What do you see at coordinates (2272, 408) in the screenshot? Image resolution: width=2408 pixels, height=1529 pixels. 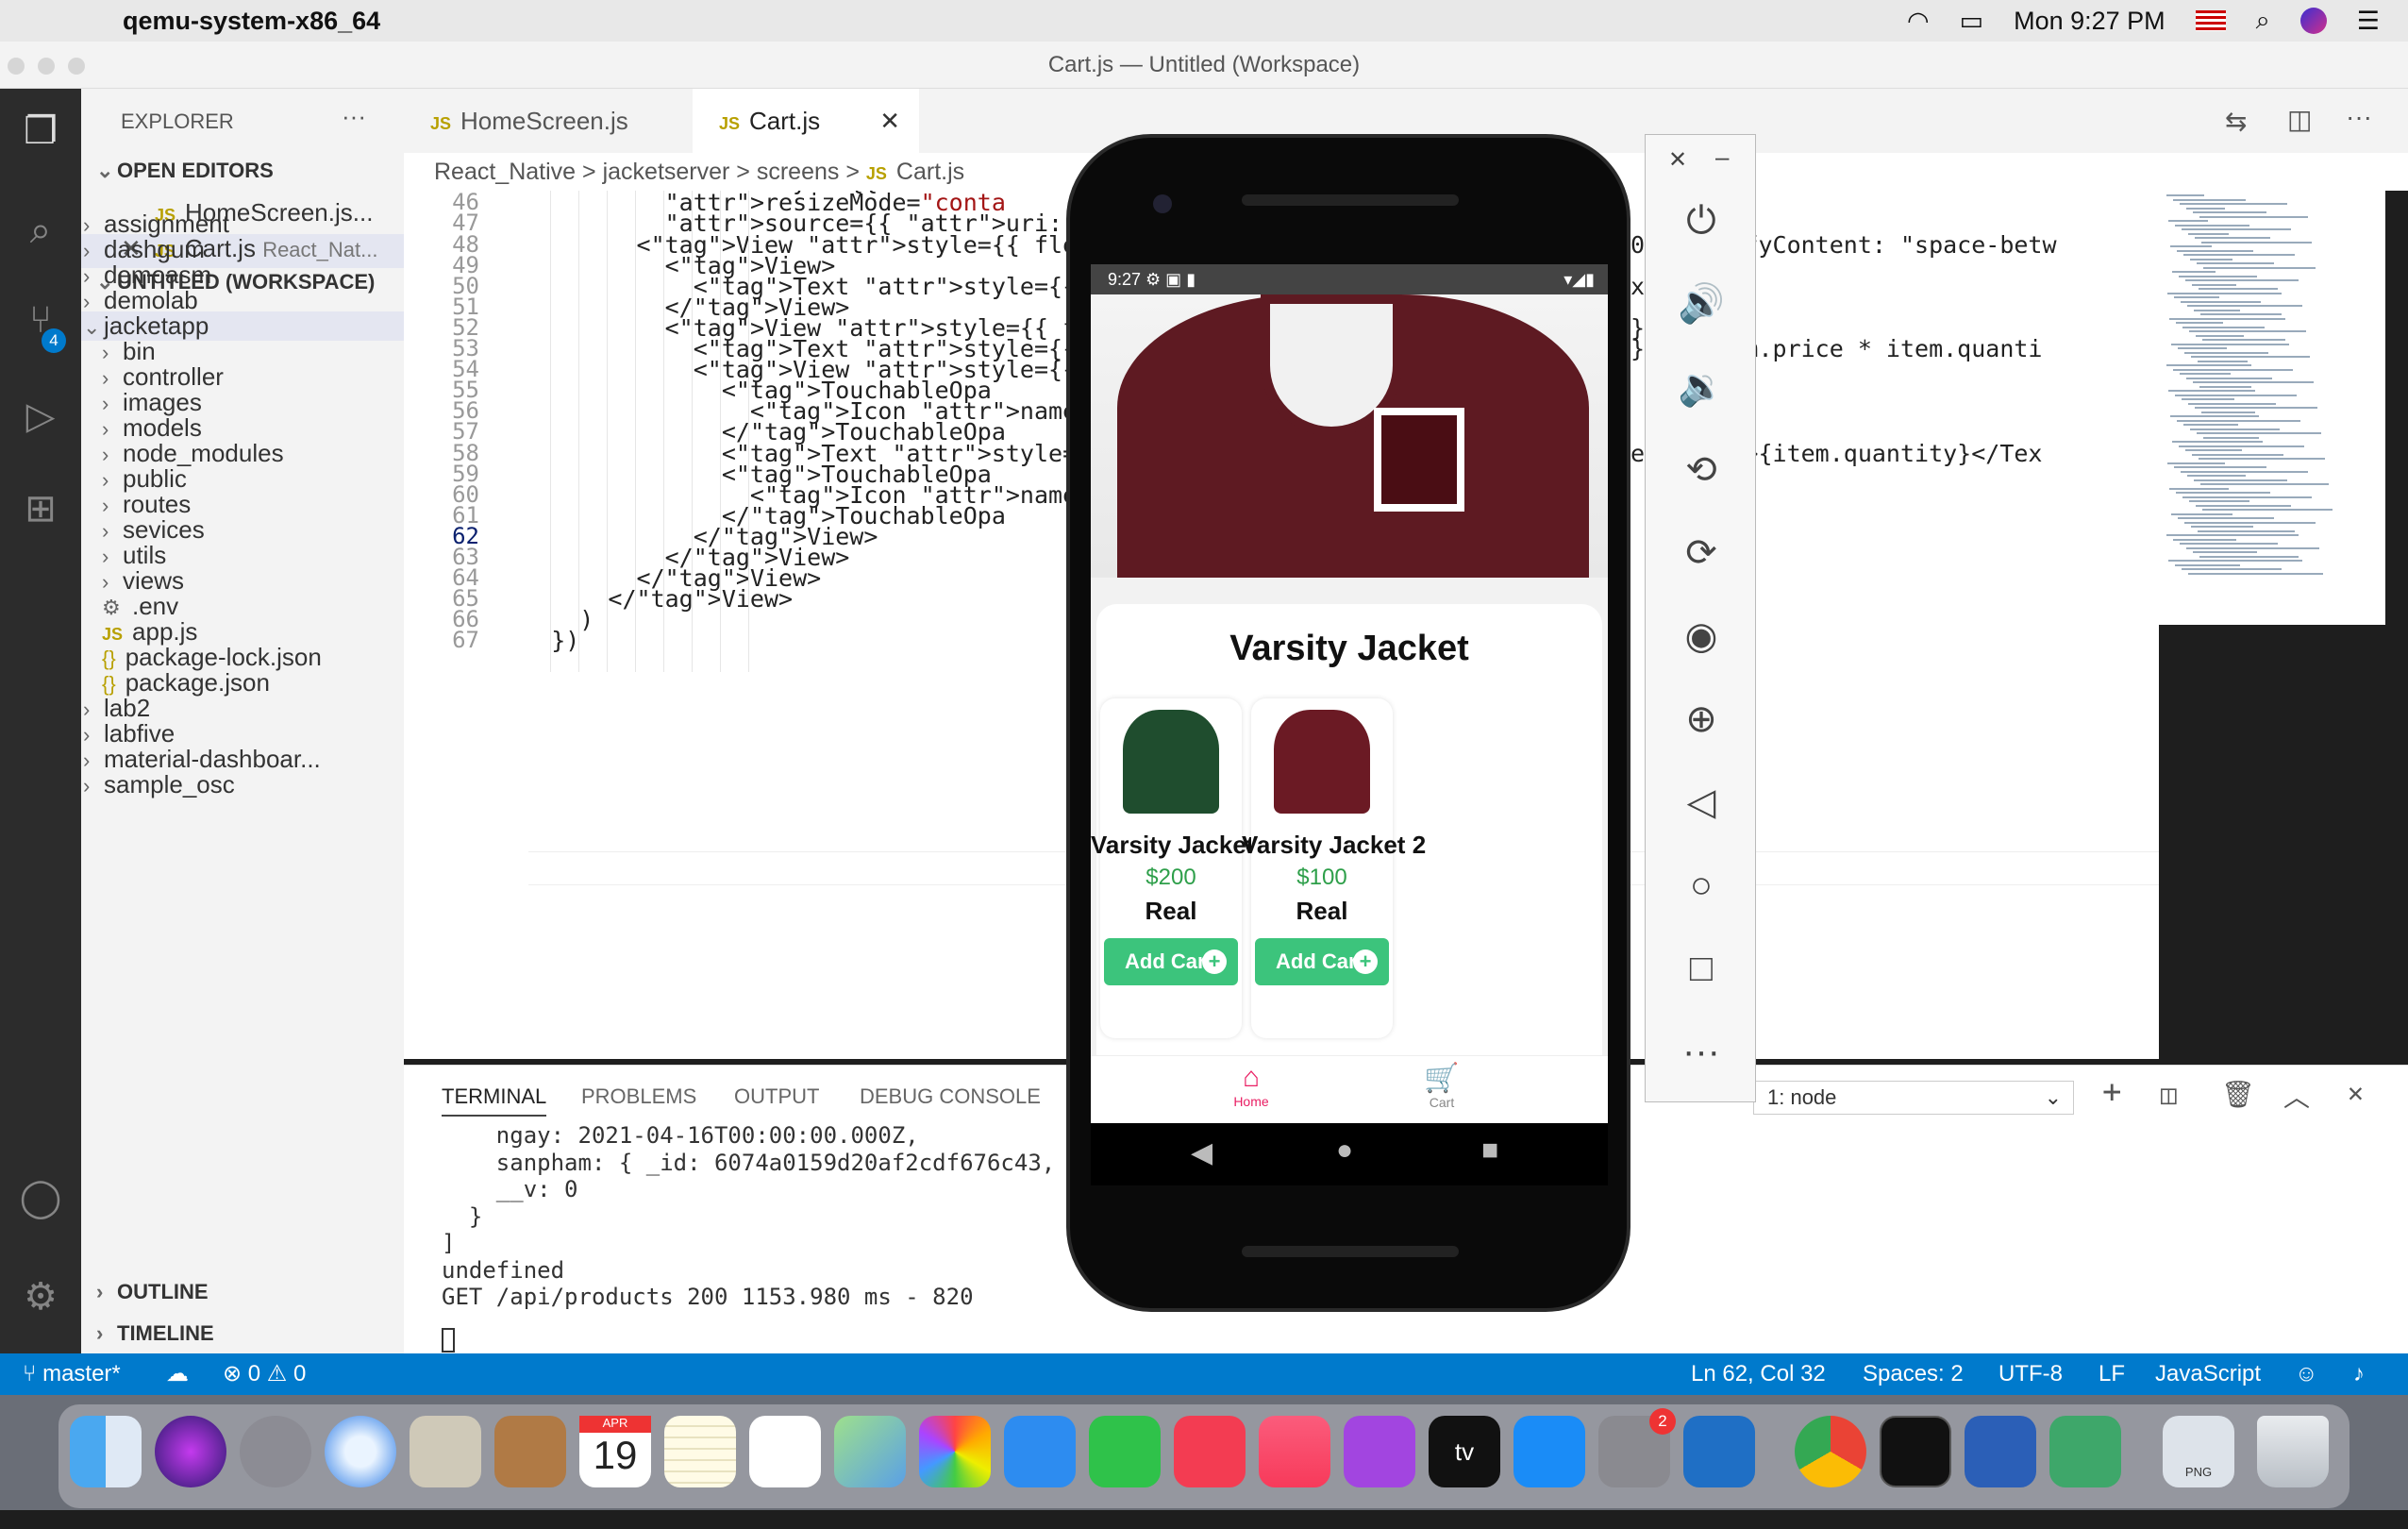 I see `minimap` at bounding box center [2272, 408].